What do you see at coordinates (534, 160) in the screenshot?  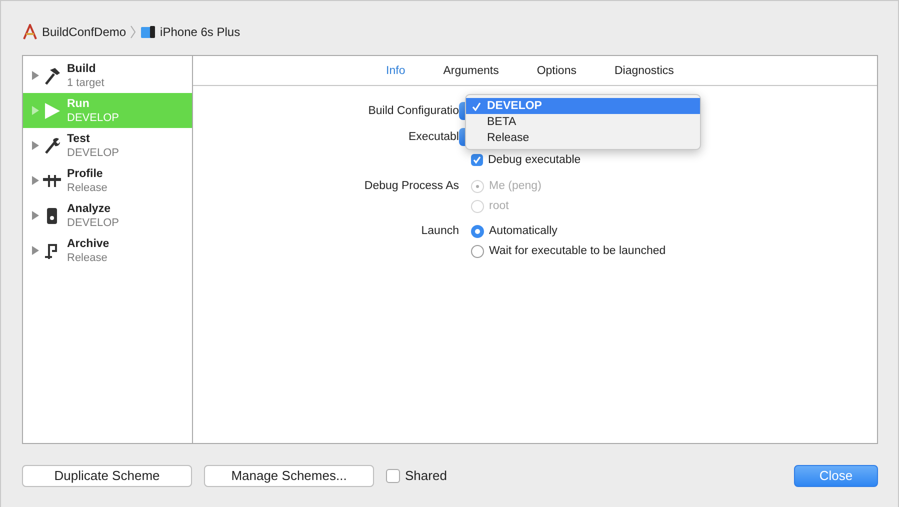 I see `checkbox-label: Debug executable` at bounding box center [534, 160].